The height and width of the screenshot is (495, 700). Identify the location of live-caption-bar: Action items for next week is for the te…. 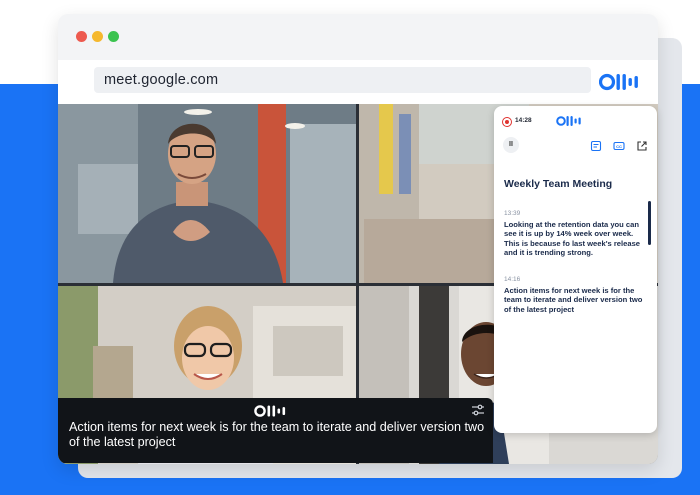
(275, 430).